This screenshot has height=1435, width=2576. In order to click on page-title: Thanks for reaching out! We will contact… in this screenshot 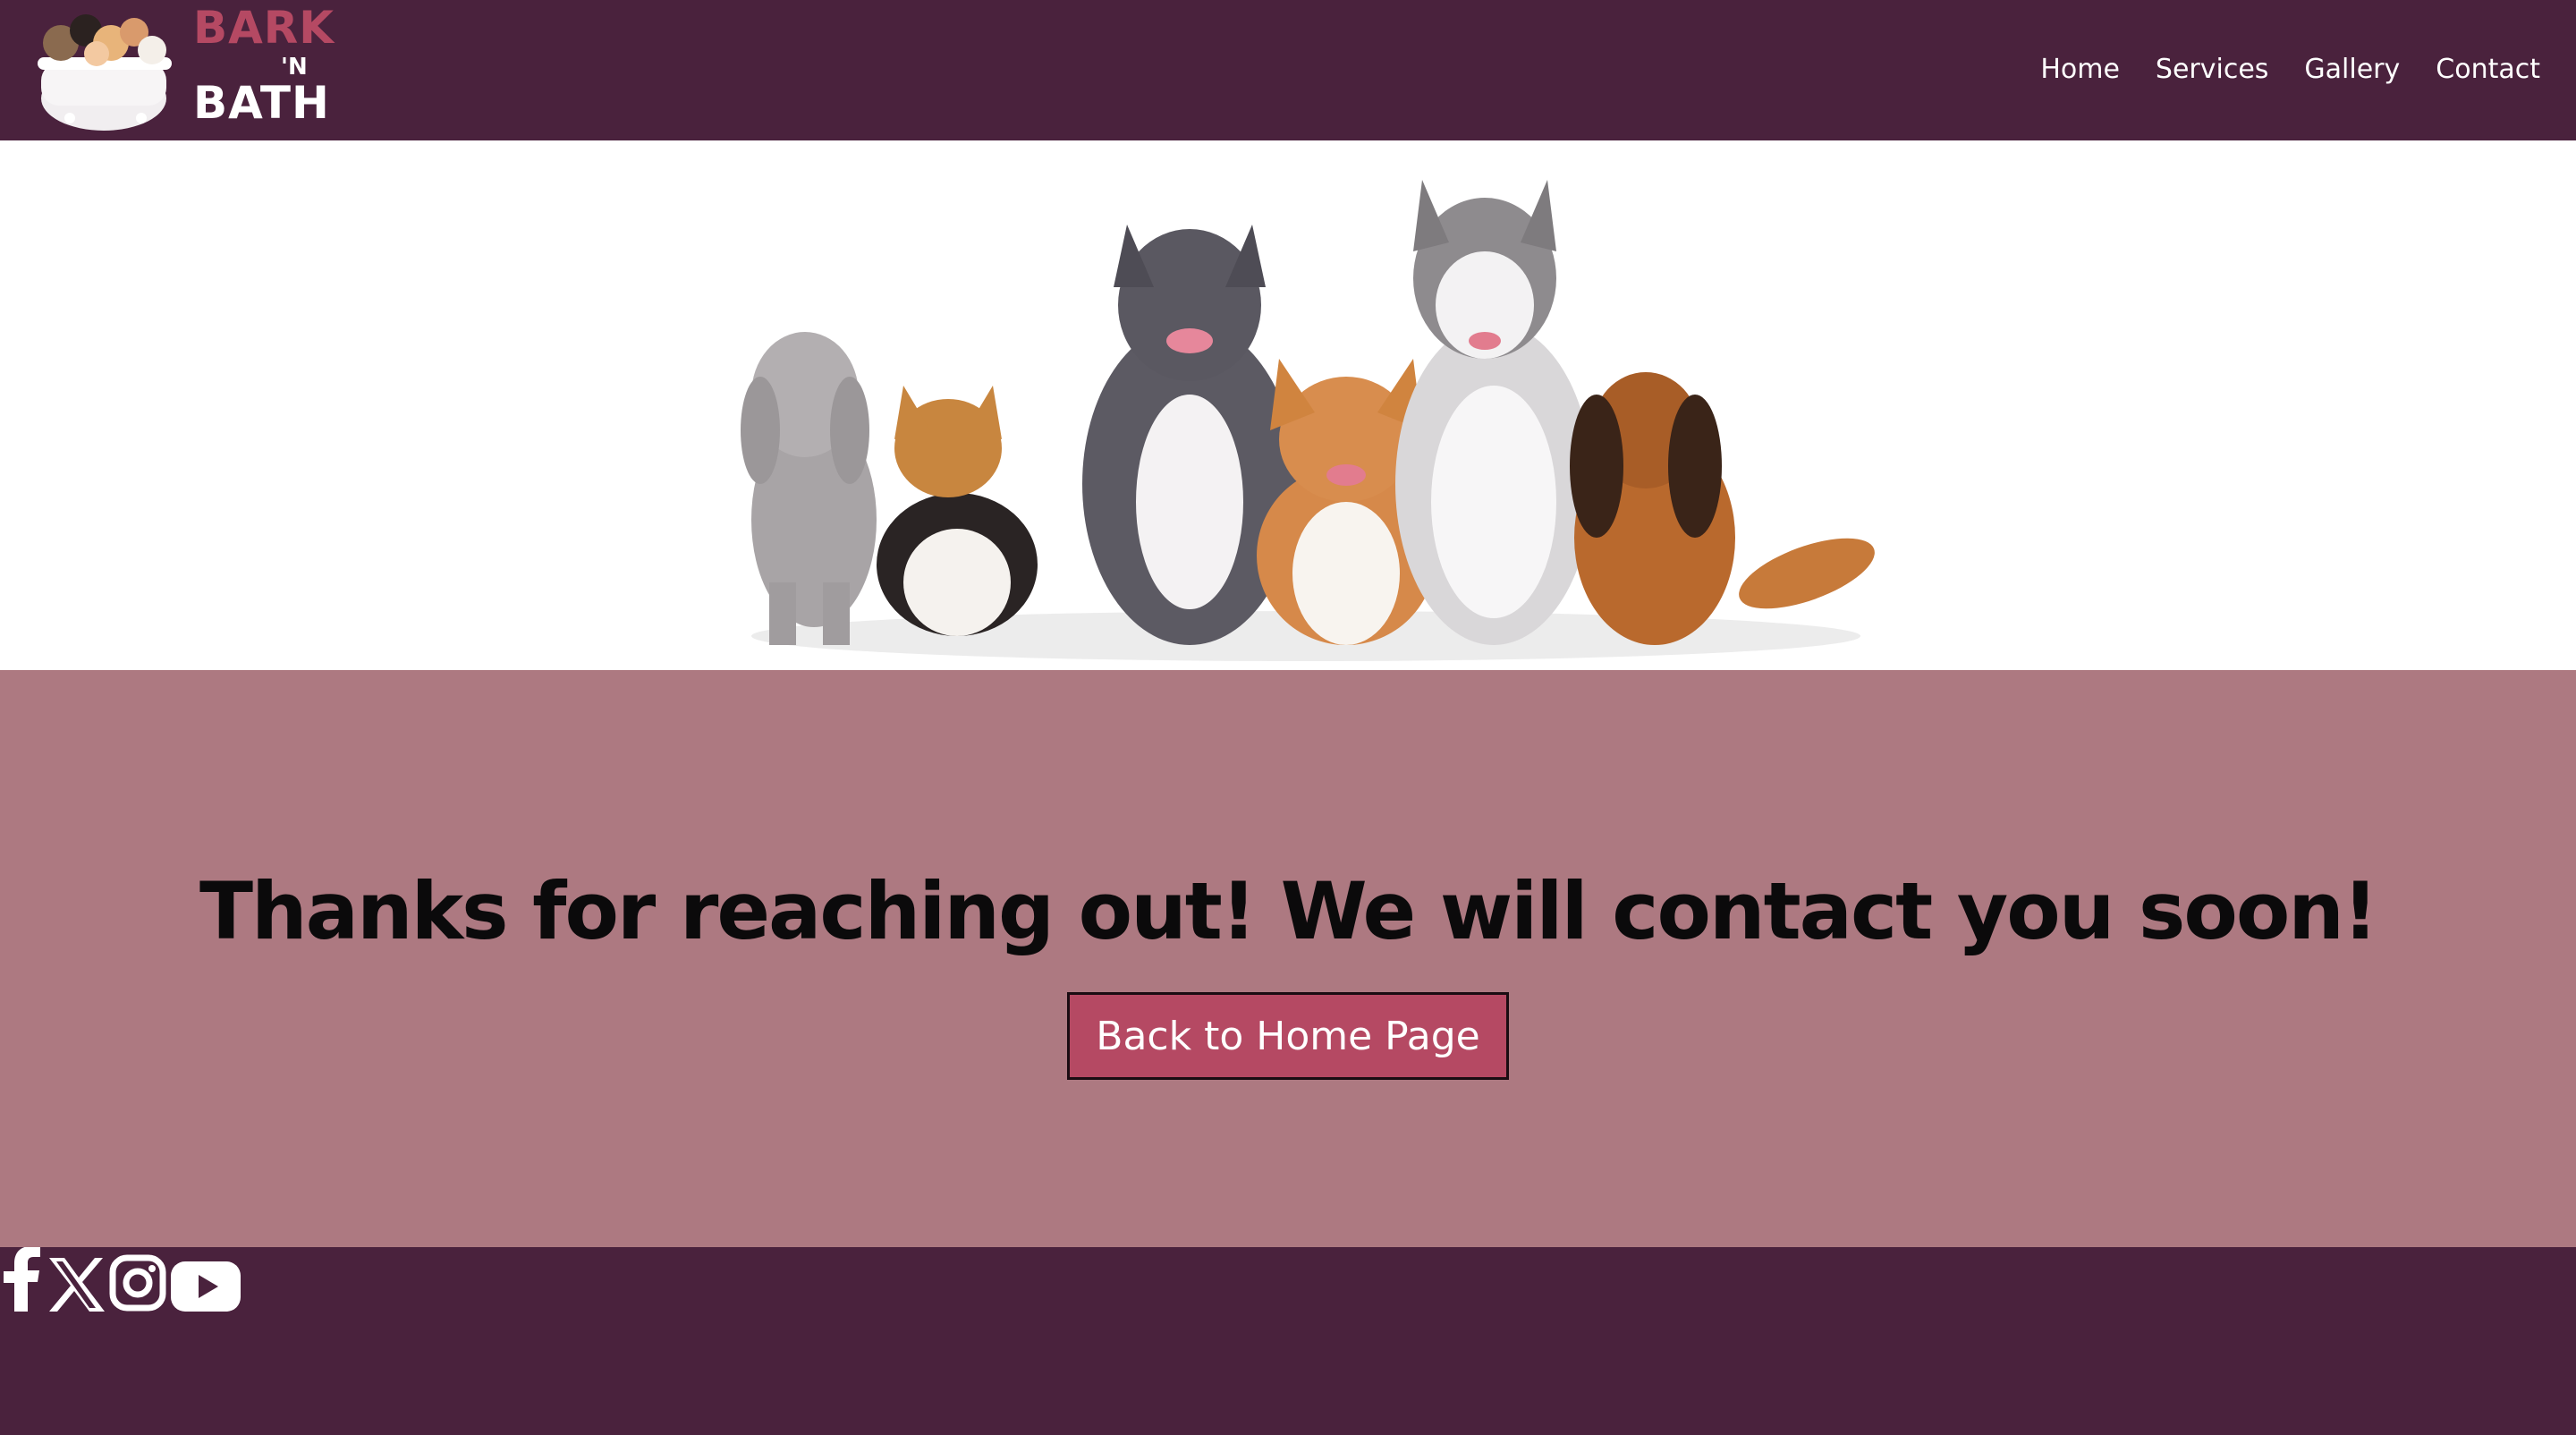, I will do `click(1288, 911)`.